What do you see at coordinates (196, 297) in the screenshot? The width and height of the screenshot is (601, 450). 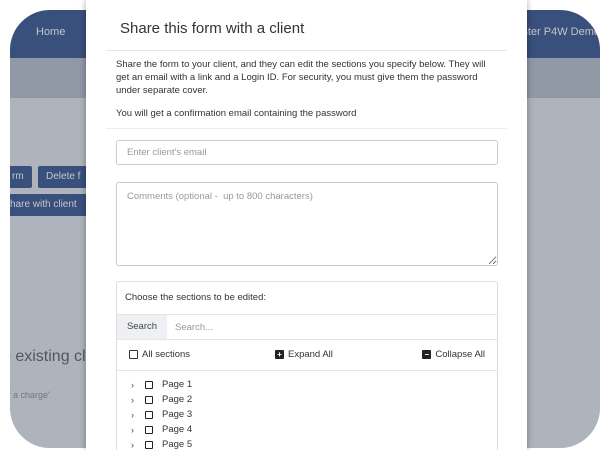 I see `sections-label: Choose the sections to be edited:` at bounding box center [196, 297].